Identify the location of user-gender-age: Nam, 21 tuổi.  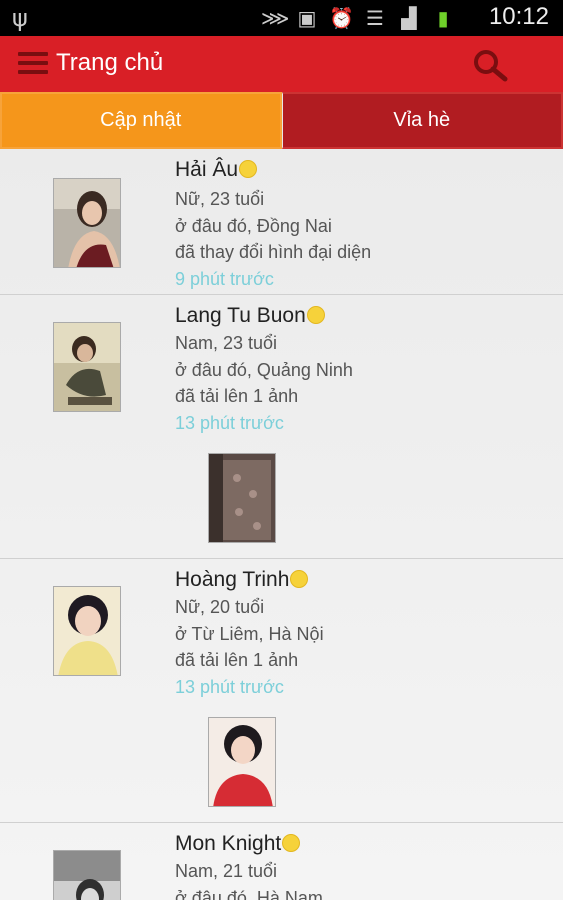
(226, 871).